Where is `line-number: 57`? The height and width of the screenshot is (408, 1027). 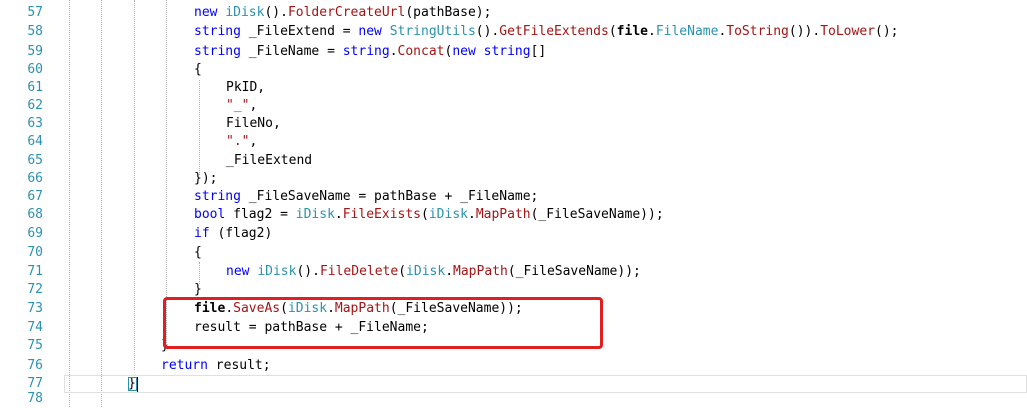 line-number: 57 is located at coordinates (35, 12).